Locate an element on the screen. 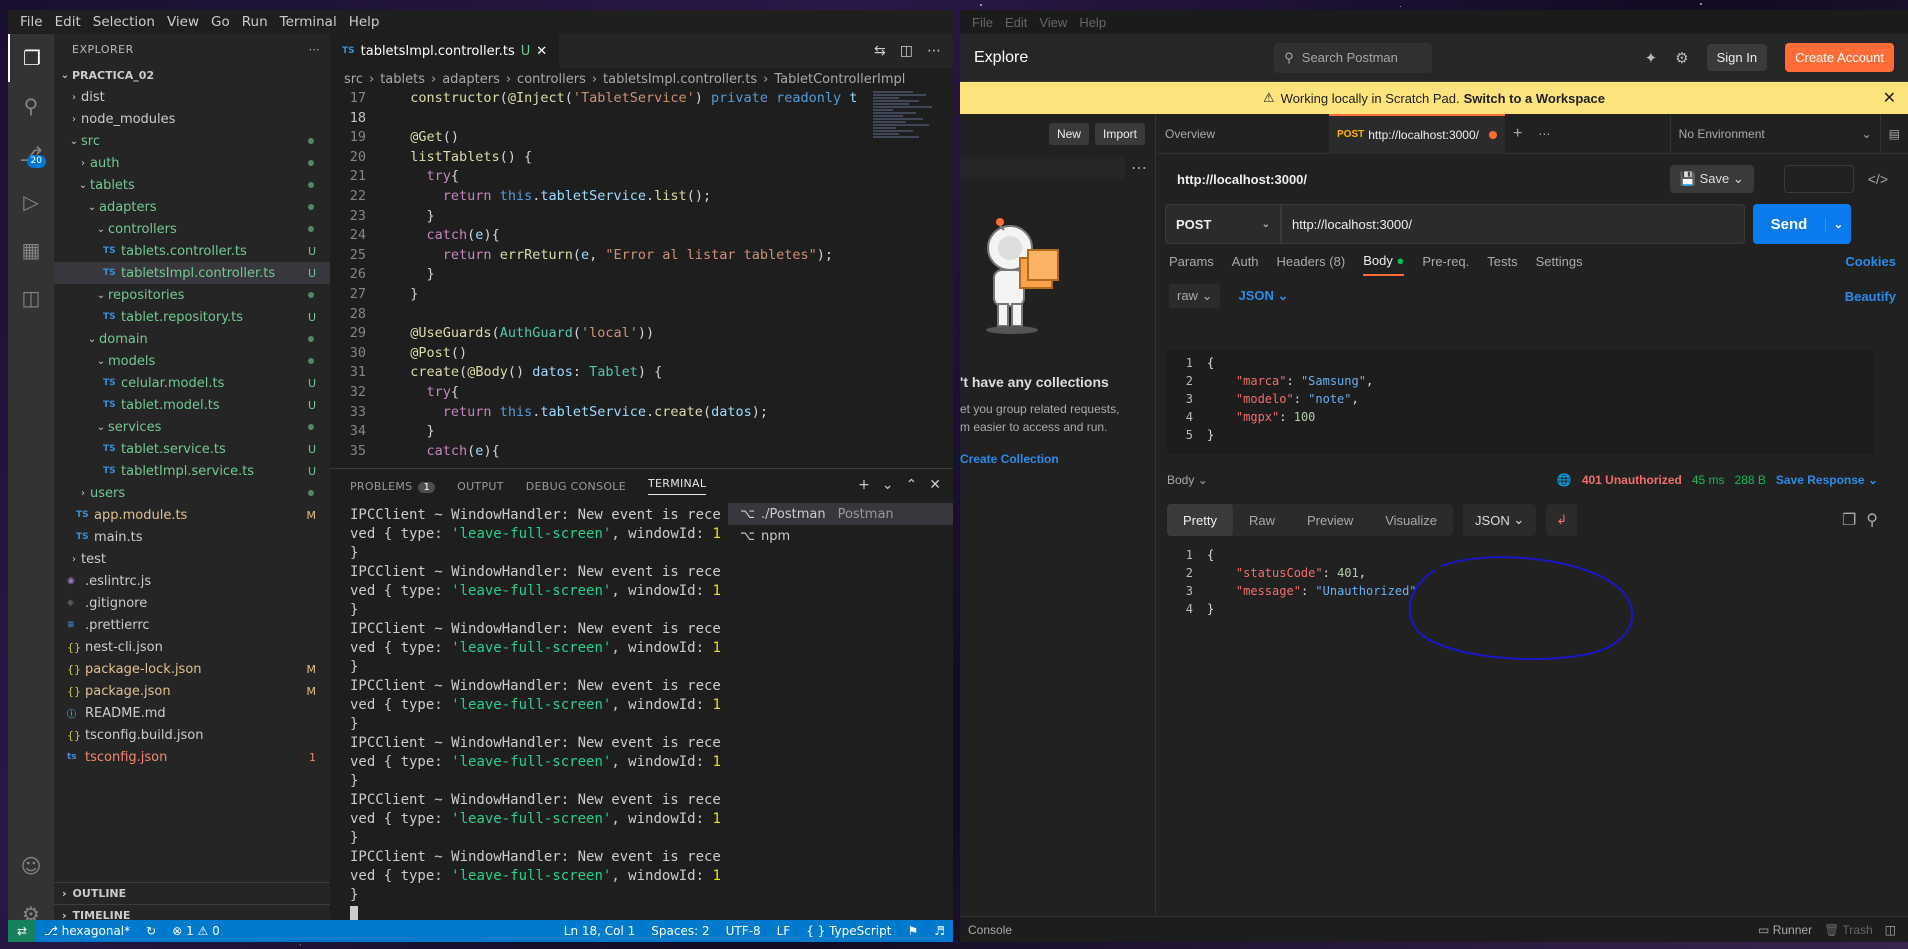 This screenshot has width=1908, height=949. body-mode-select: raw ⌄ is located at coordinates (1195, 296).